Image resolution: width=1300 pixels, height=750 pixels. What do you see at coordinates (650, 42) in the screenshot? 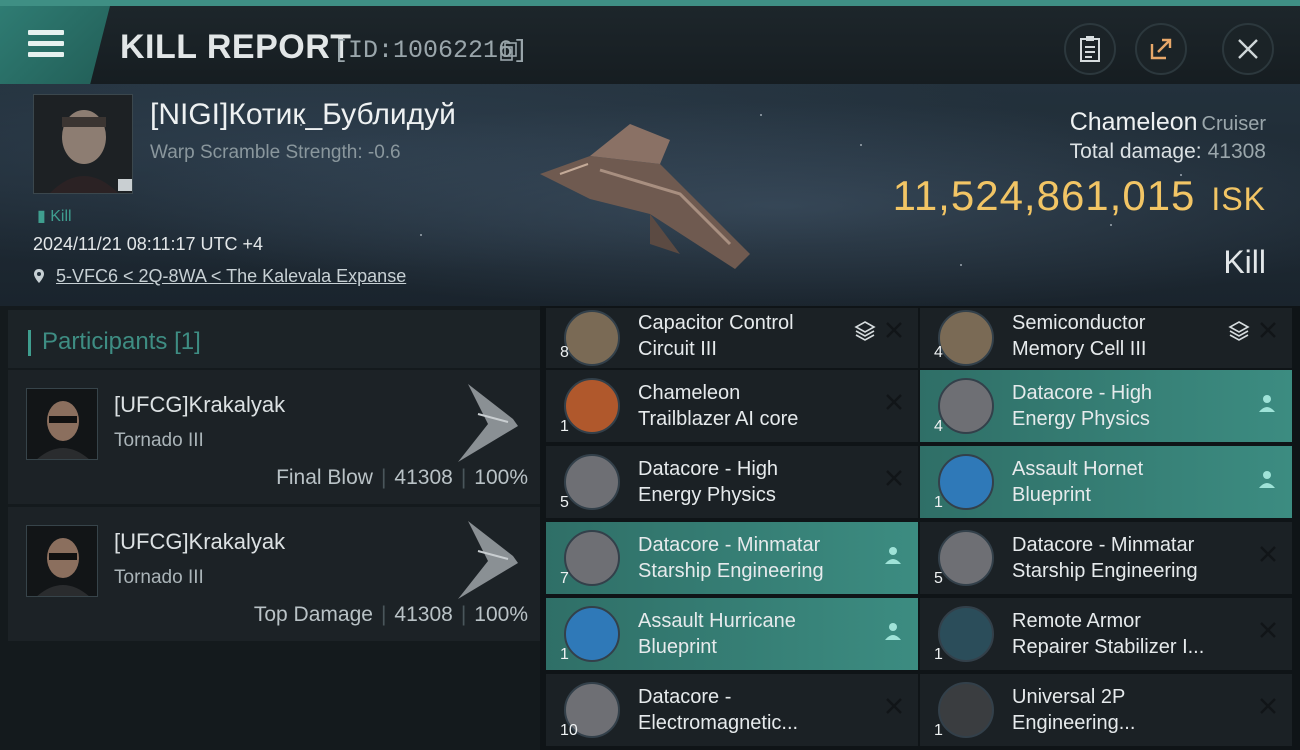
I see `header-bar: KILL REPORT [ID:10062216]` at bounding box center [650, 42].